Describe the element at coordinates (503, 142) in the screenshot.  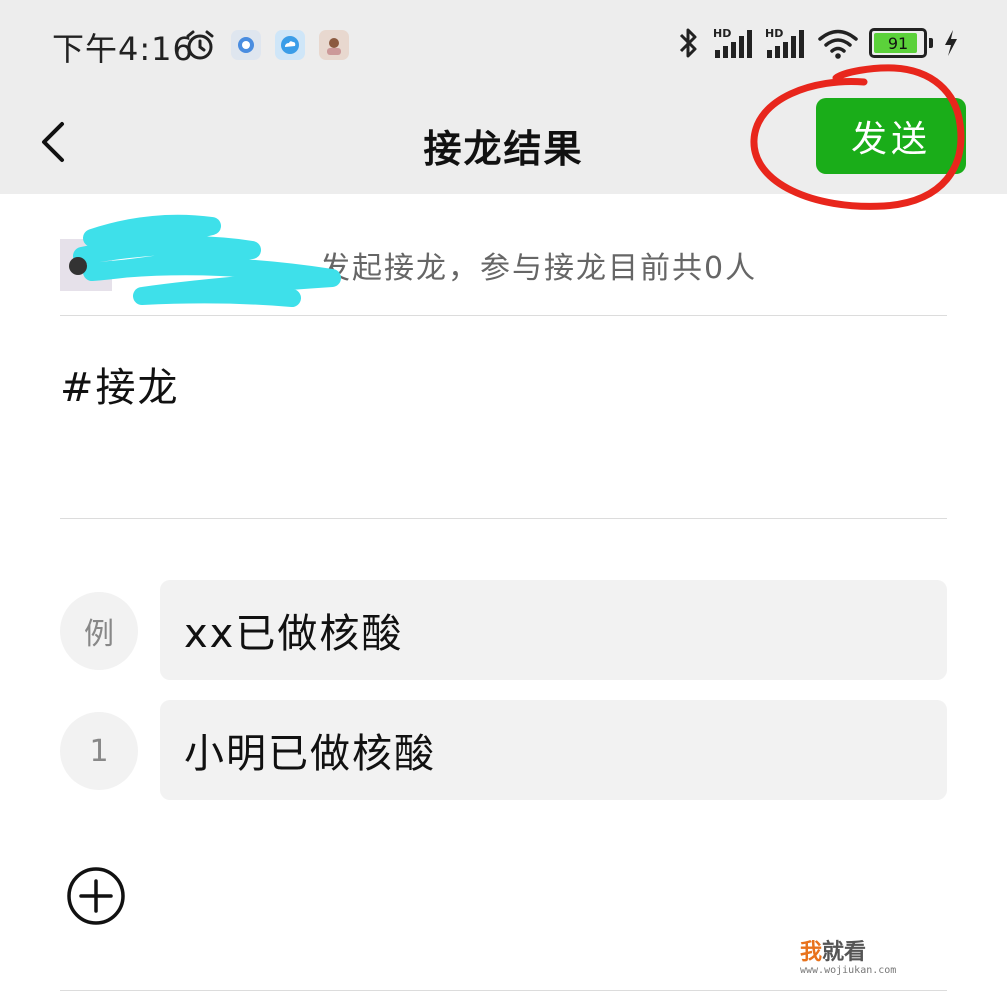
I see `navigation-bar: 接龙结果 发送` at that location.